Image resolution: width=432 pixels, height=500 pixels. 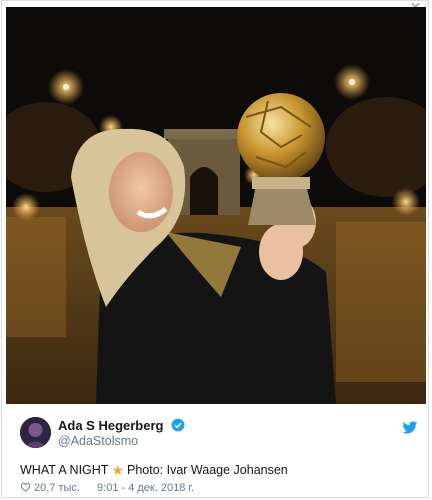 What do you see at coordinates (145, 488) in the screenshot?
I see `tweet-timestamp: 9:01 - 4 дек. 2018 г.` at bounding box center [145, 488].